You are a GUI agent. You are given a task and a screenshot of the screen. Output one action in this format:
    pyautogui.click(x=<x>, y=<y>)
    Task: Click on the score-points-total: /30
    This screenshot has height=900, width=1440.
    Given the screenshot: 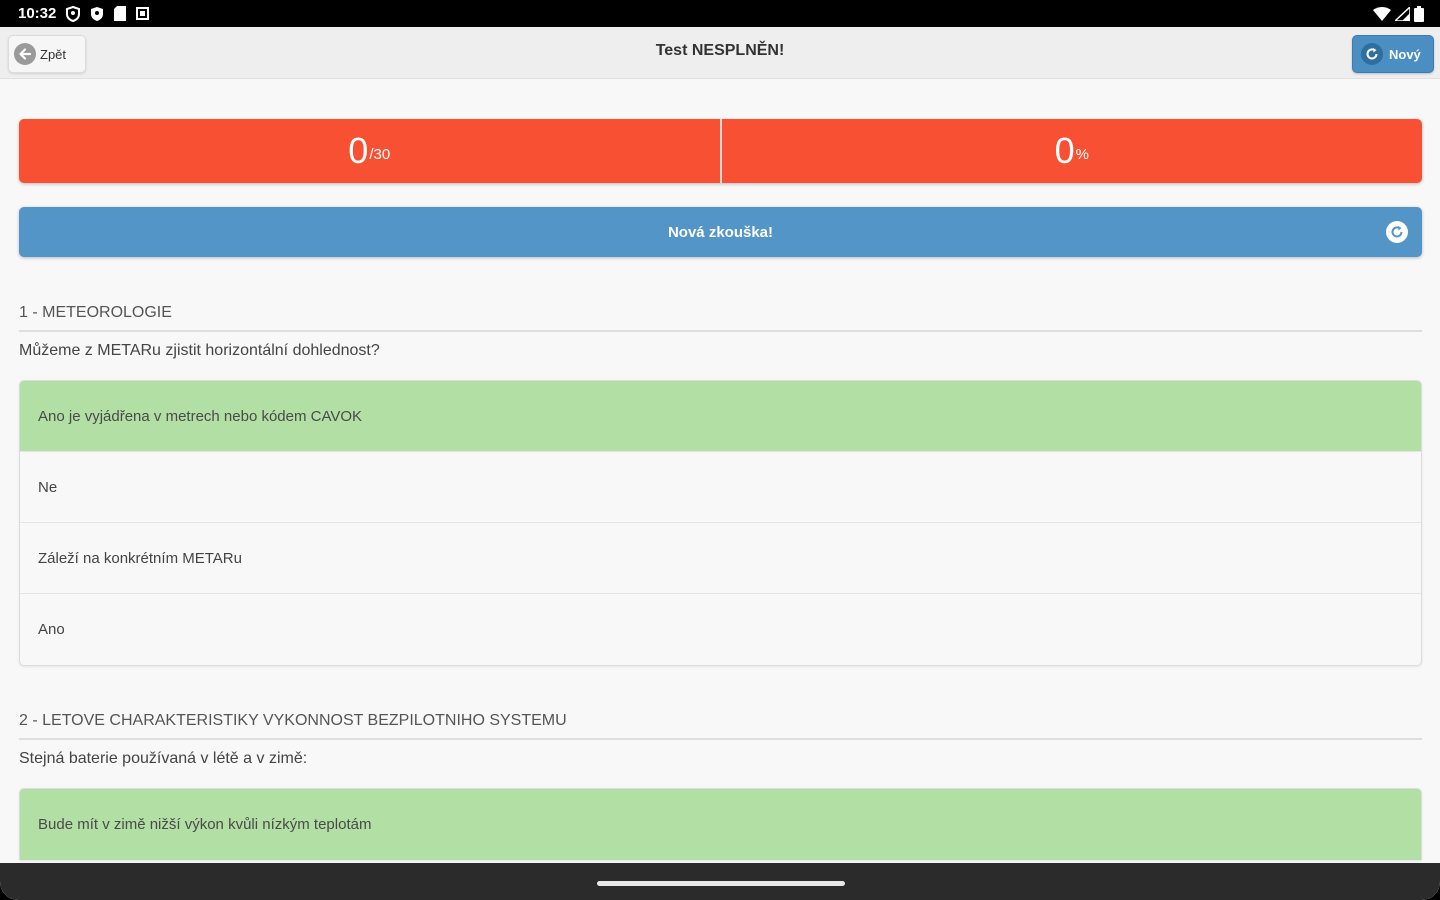 What is the action you would take?
    pyautogui.click(x=380, y=154)
    